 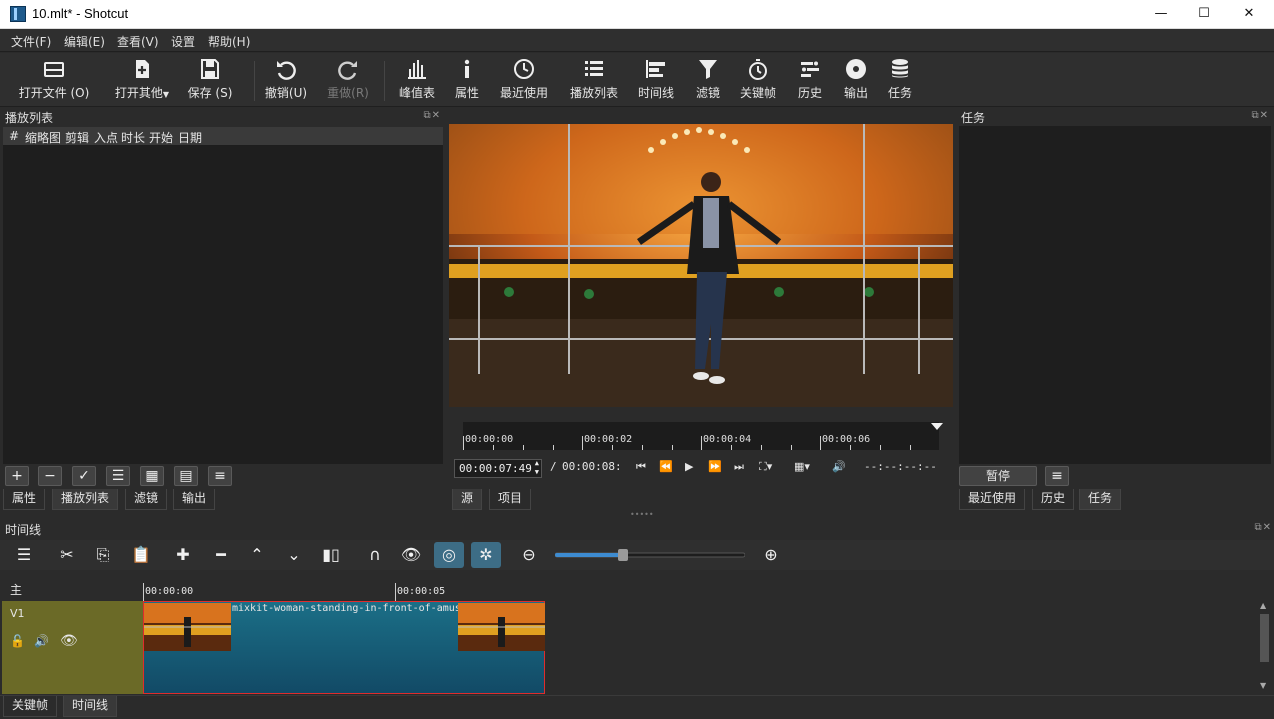 I want to click on timeline-button: 时间线, so click(x=656, y=79).